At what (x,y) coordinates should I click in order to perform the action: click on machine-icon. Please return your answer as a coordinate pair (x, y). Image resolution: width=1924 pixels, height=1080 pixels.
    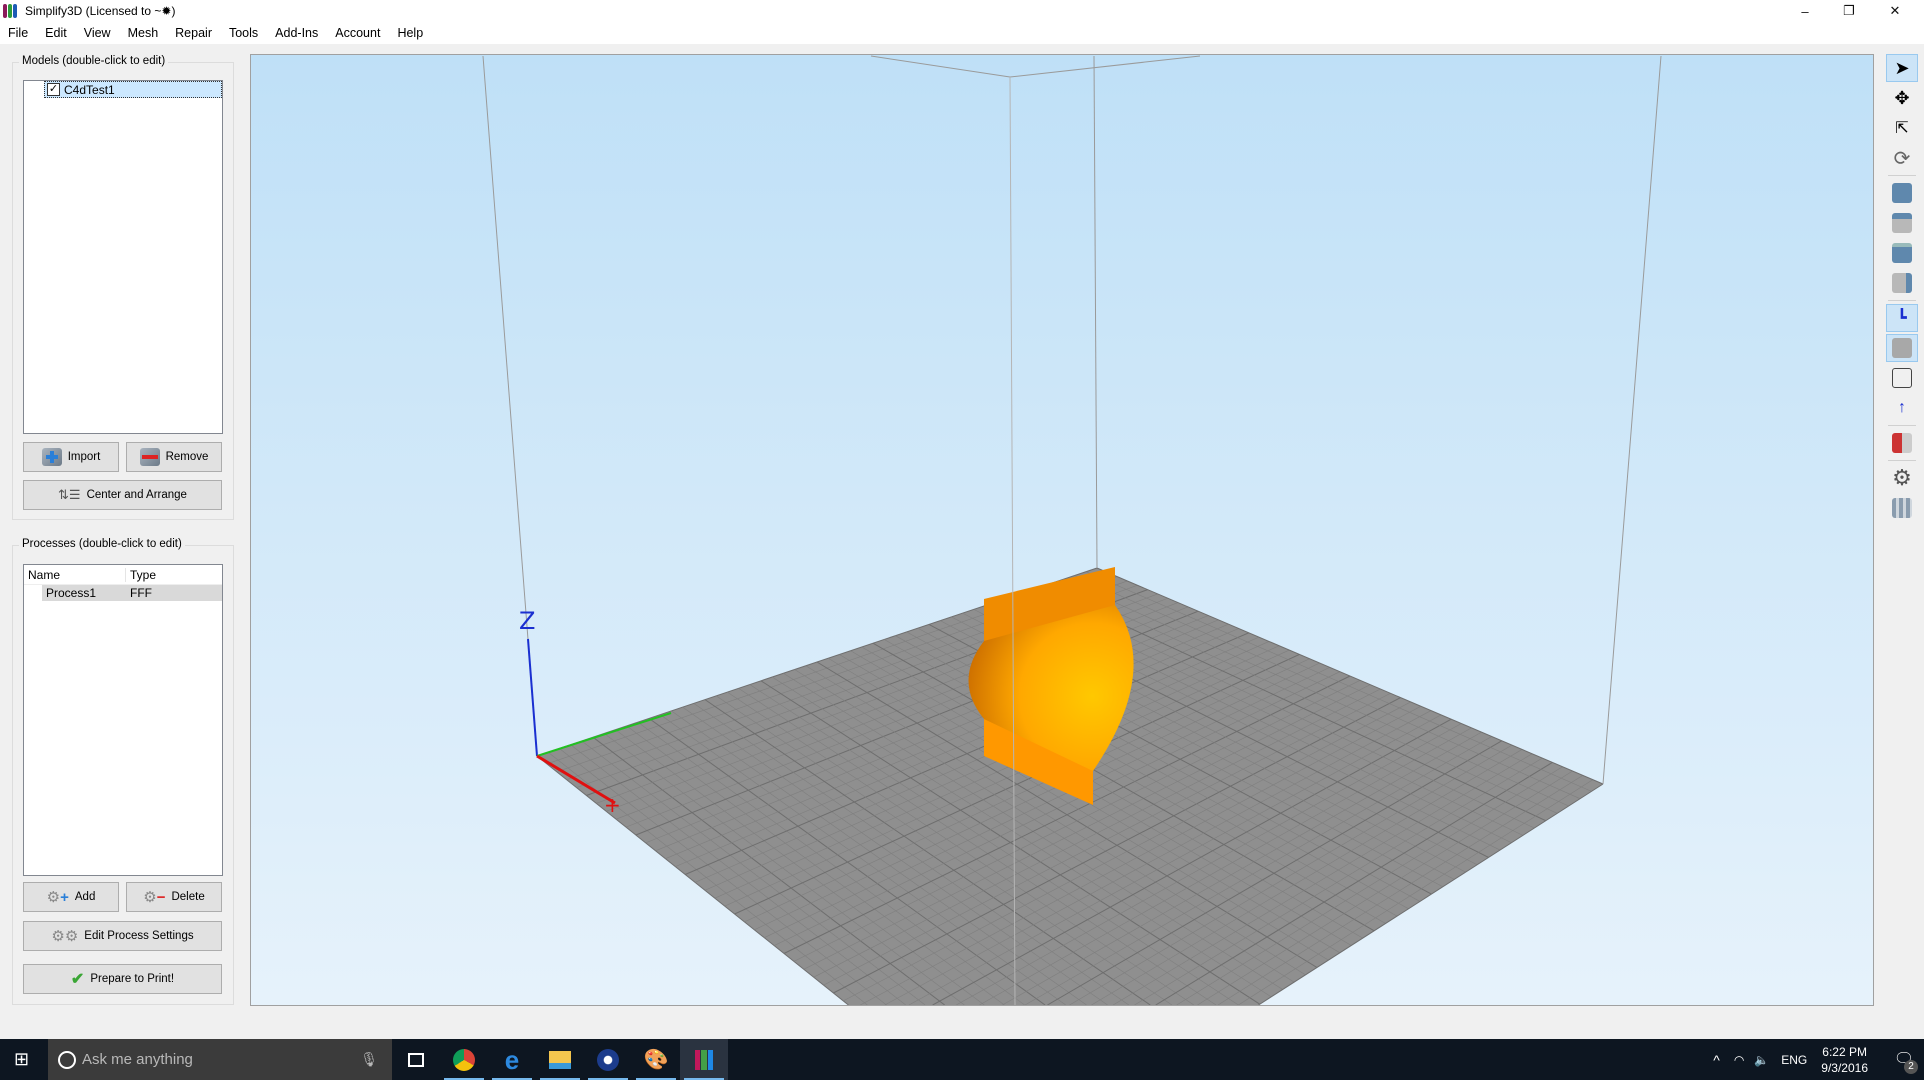
    Looking at the image, I should click on (1902, 508).